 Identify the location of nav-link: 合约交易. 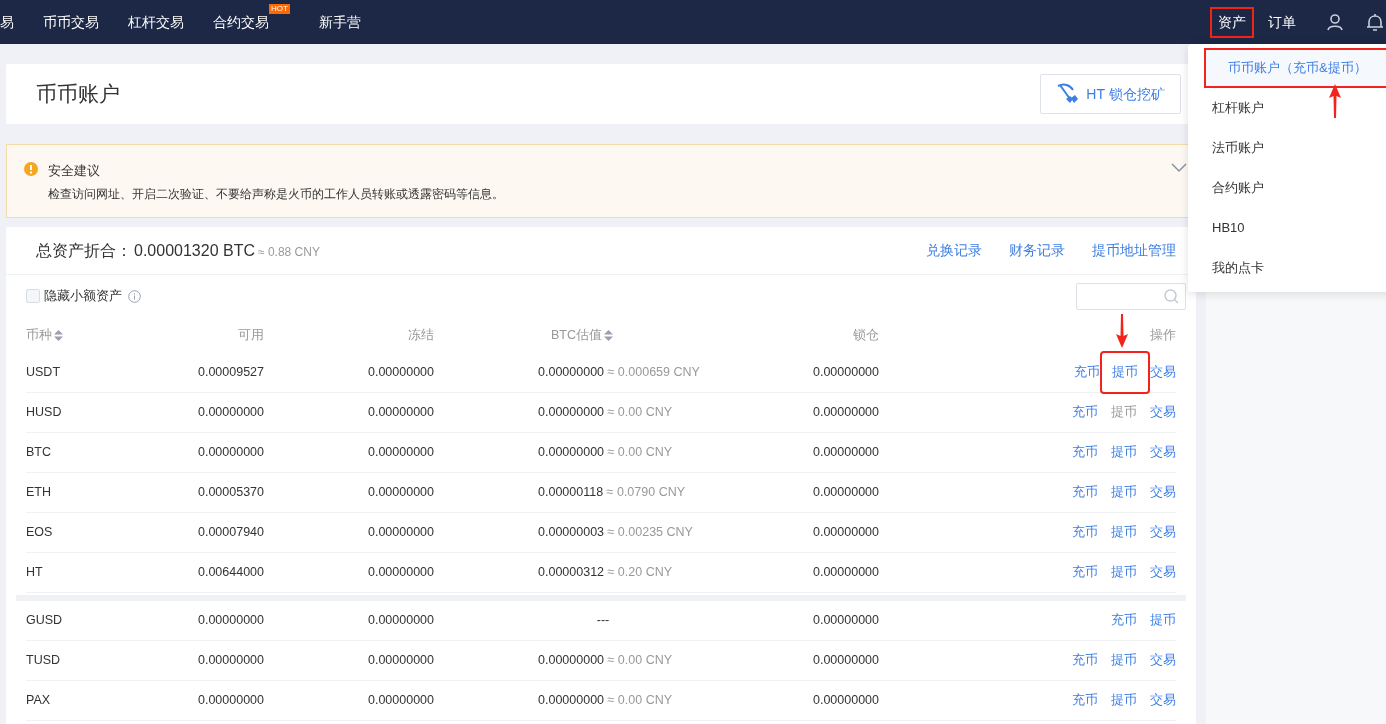
(241, 22).